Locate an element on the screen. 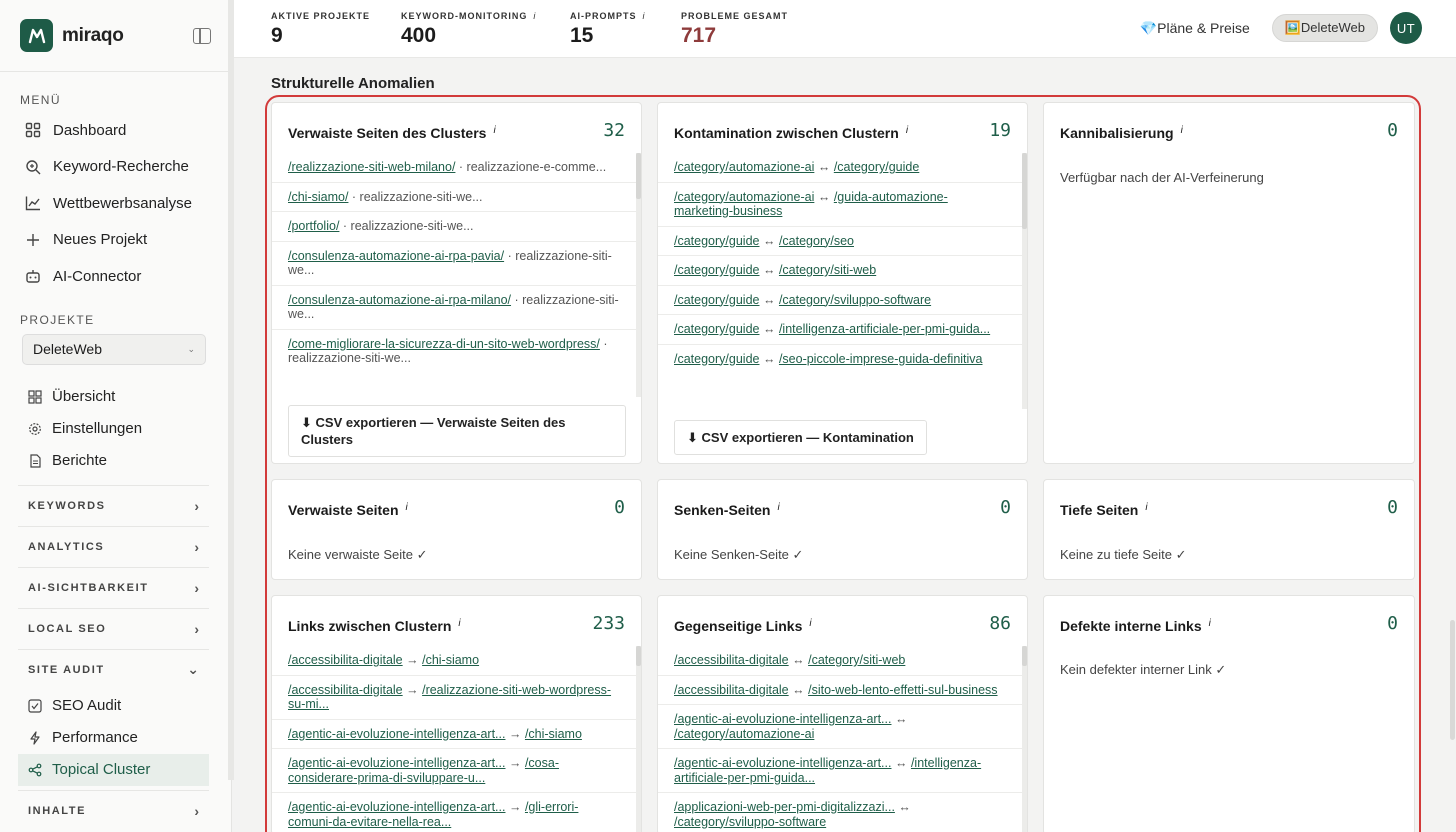  chevron-right-icon: › is located at coordinates (196, 505).